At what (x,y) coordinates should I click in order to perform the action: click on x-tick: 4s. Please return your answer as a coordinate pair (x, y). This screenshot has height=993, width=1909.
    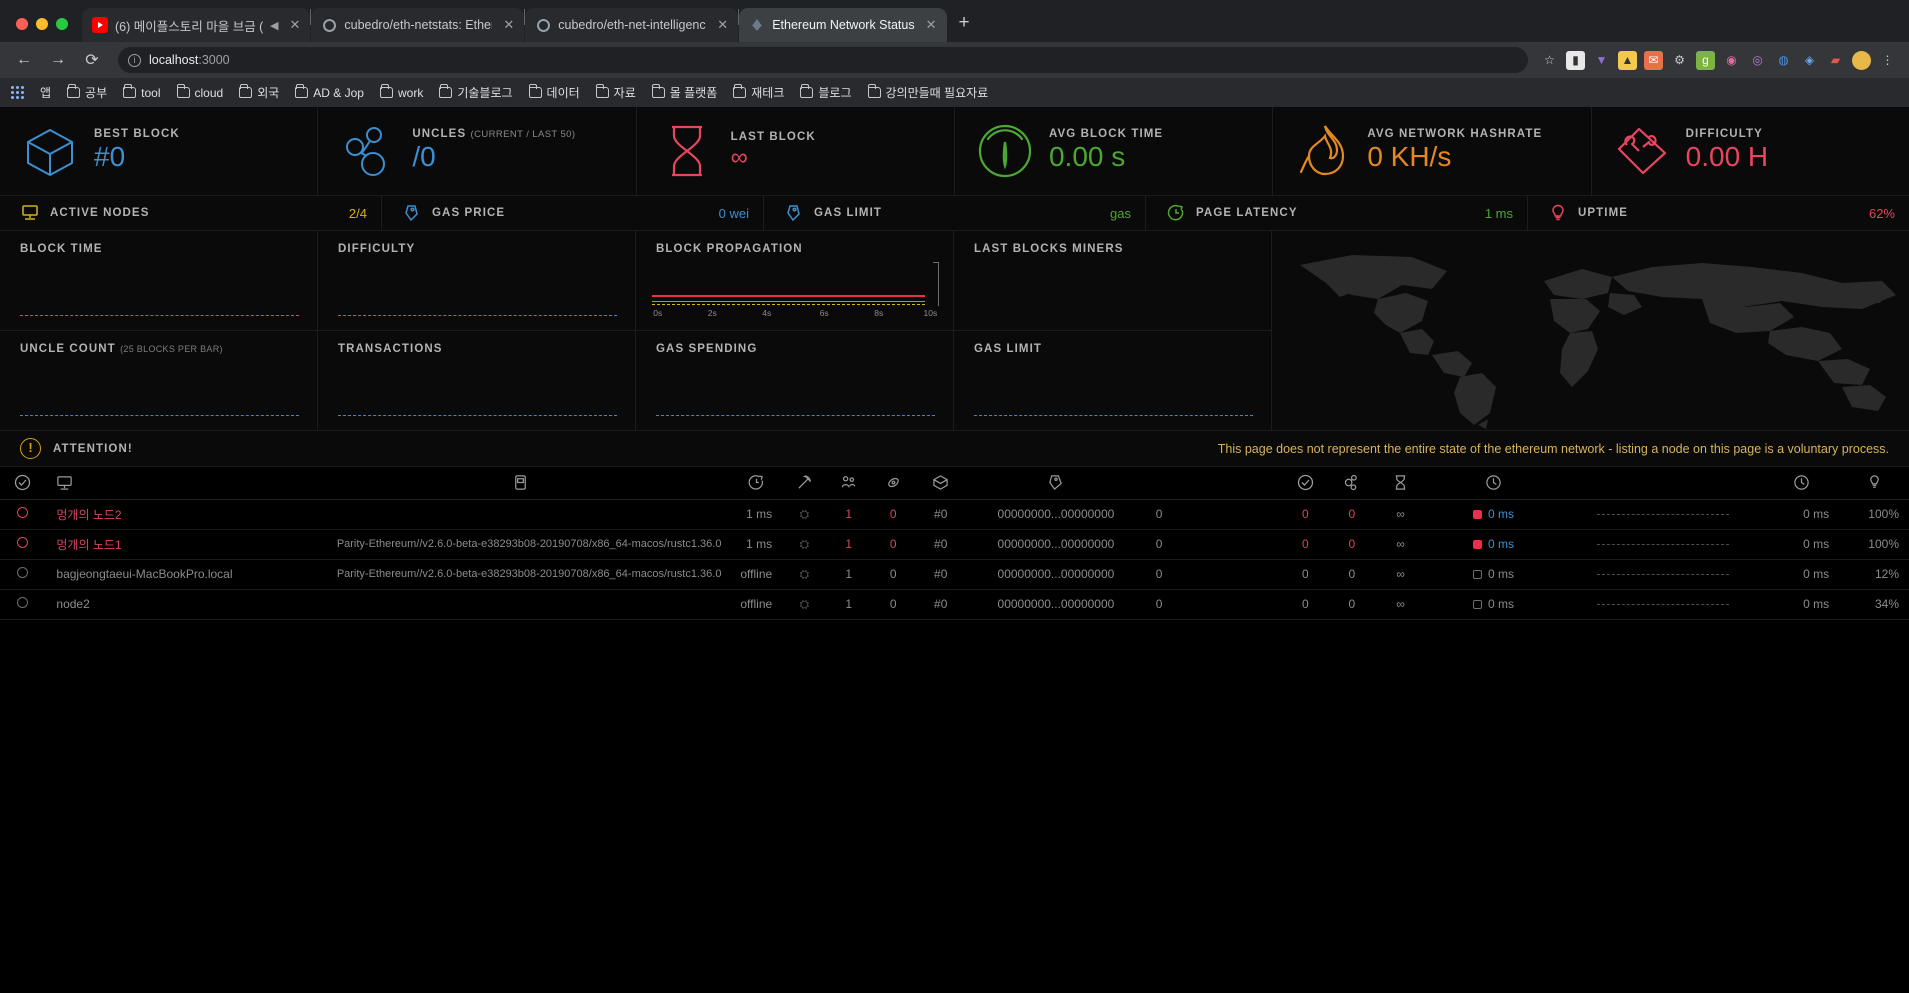
    Looking at the image, I should click on (767, 313).